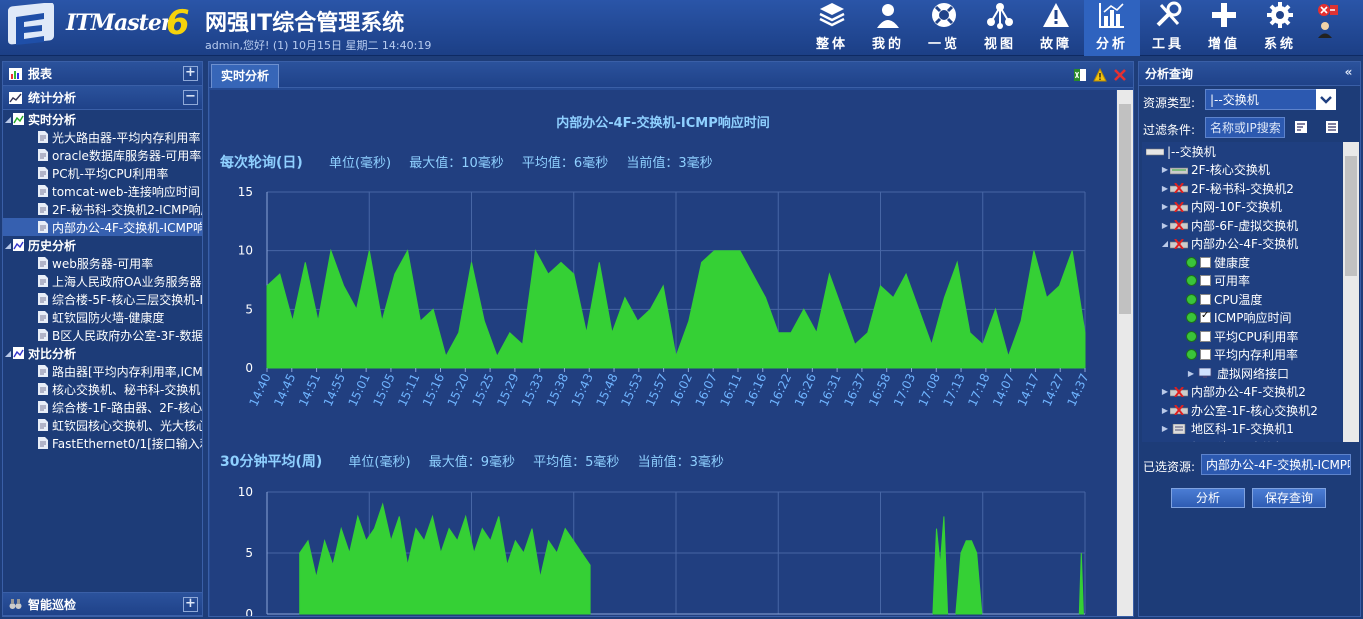 Image resolution: width=1363 pixels, height=619 pixels. What do you see at coordinates (1280, 28) in the screenshot?
I see `nav-gear: 系统` at bounding box center [1280, 28].